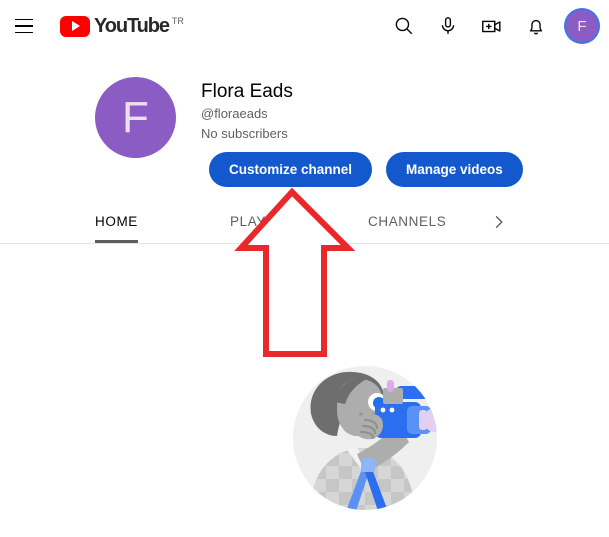  I want to click on youtube-logo: YouTube TR, so click(122, 25).